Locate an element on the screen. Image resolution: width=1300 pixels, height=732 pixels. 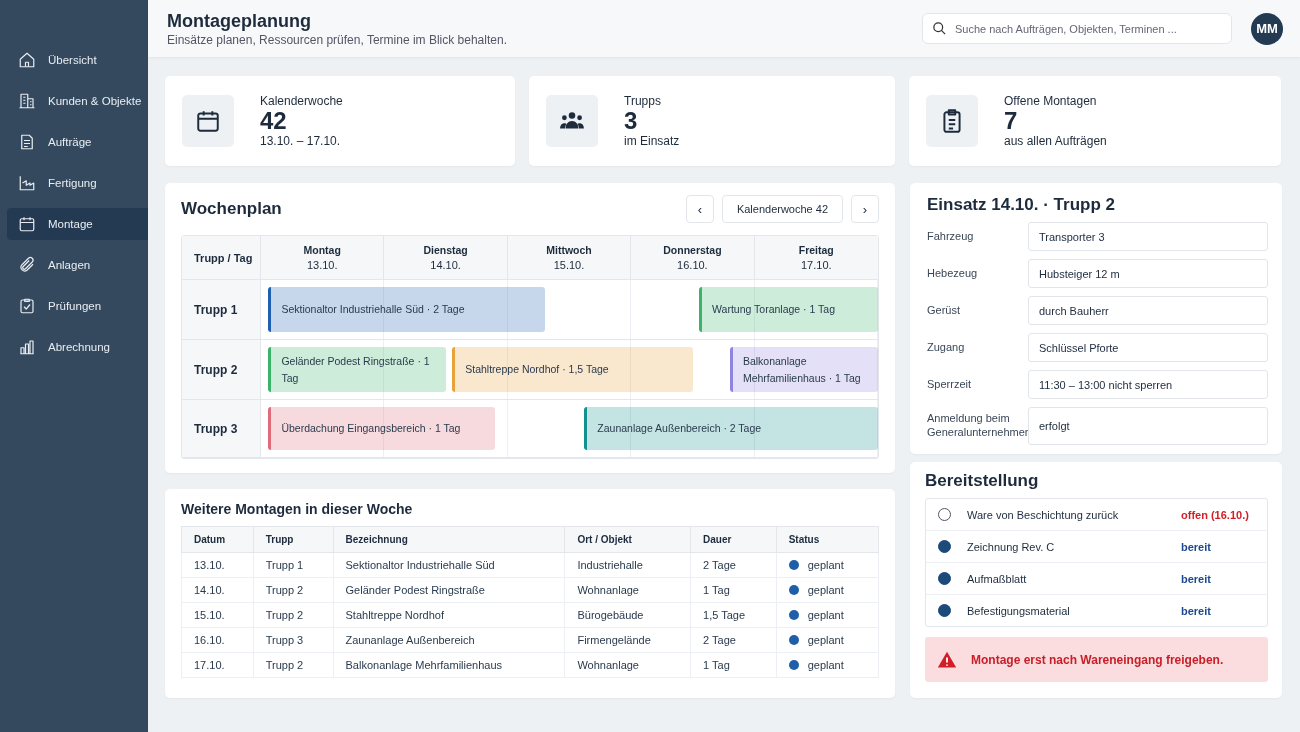
column-header: Ort / Objekt is located at coordinates (627, 539).